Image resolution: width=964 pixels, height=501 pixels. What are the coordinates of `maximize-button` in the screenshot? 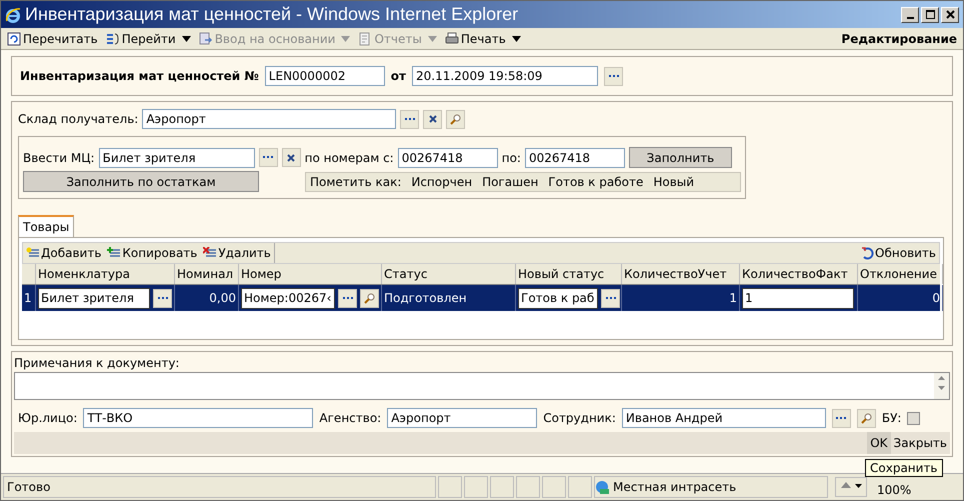 It's located at (930, 14).